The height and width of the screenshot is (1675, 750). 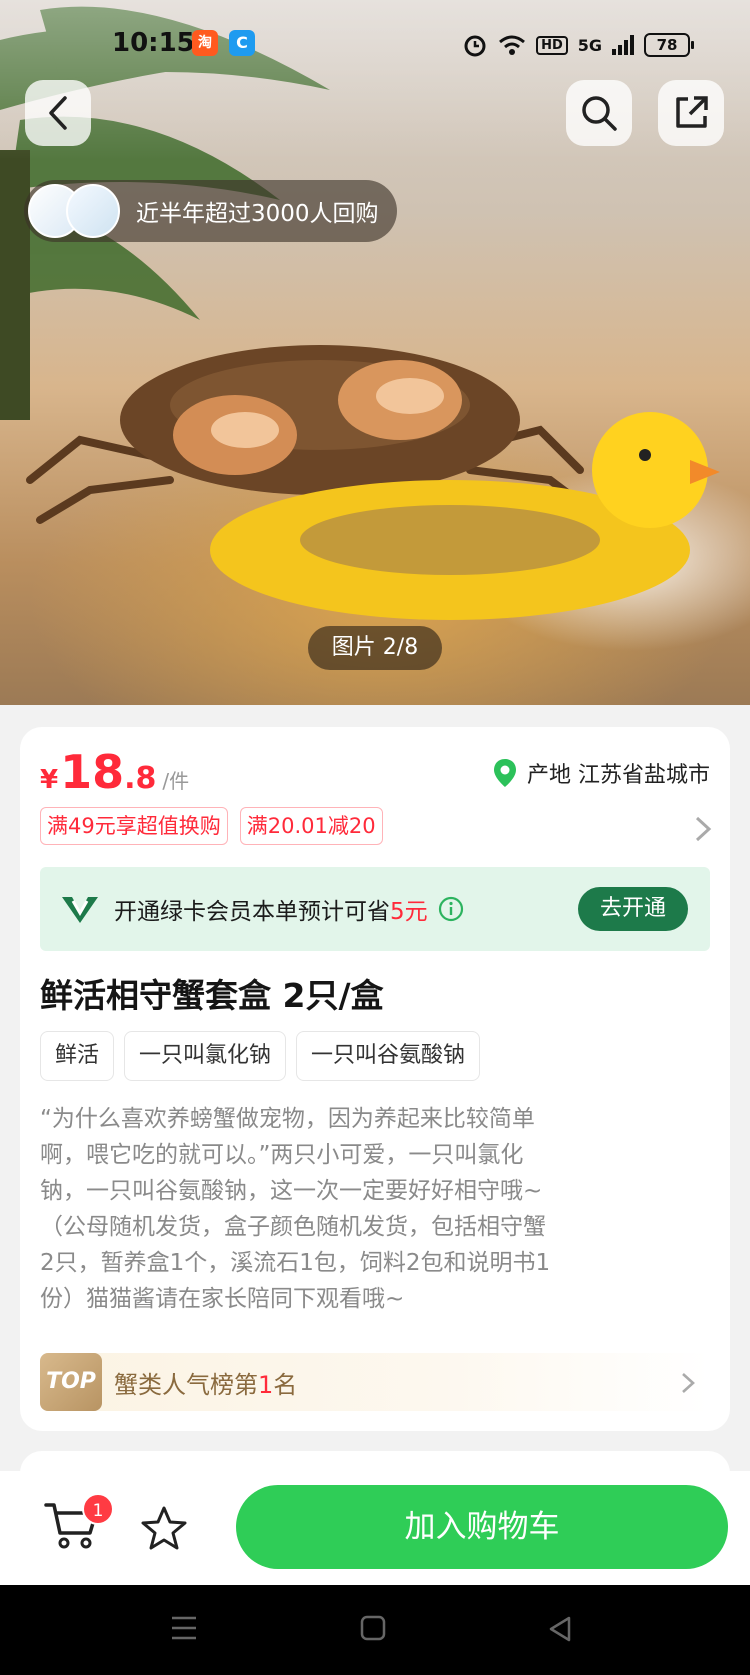 I want to click on price: ¥ 18 .8 /件, so click(x=114, y=775).